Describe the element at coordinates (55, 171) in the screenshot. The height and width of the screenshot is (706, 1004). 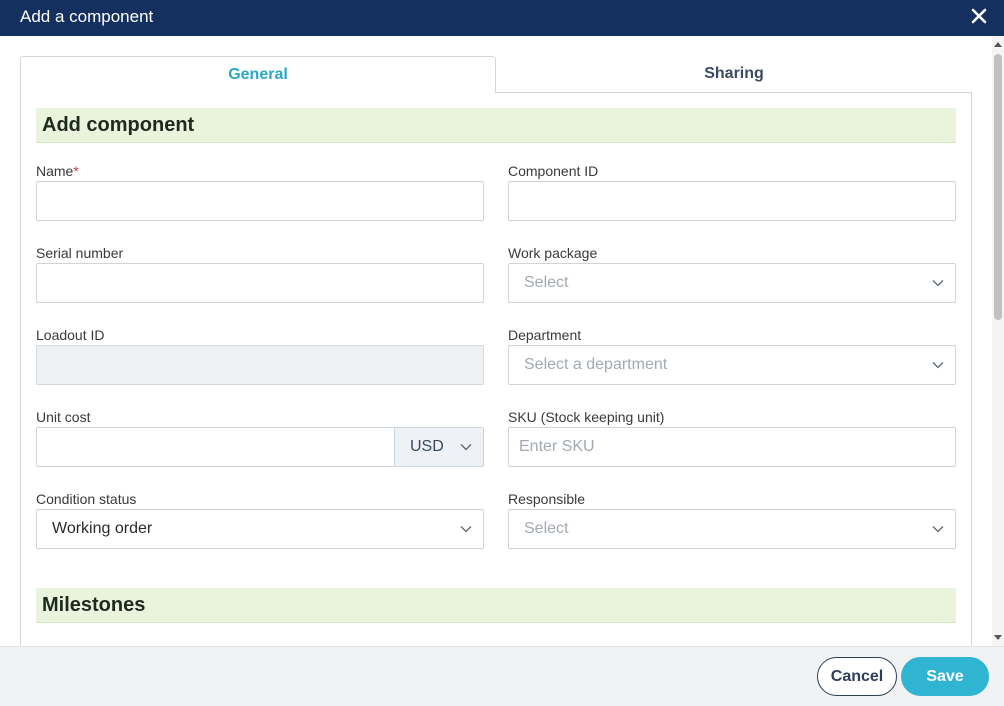
I see `name-label-text: Name` at that location.